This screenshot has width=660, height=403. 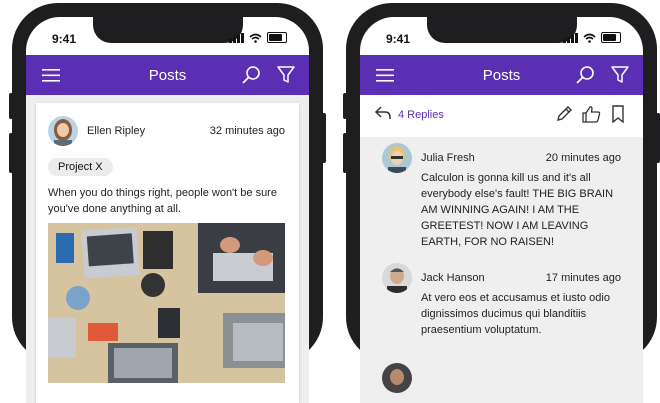 What do you see at coordinates (583, 158) in the screenshot?
I see `comment-time: 20 minutes ago` at bounding box center [583, 158].